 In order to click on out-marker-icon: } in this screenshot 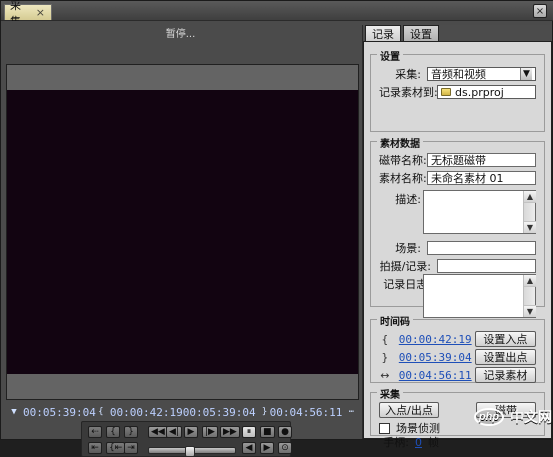, I will do `click(264, 412)`.